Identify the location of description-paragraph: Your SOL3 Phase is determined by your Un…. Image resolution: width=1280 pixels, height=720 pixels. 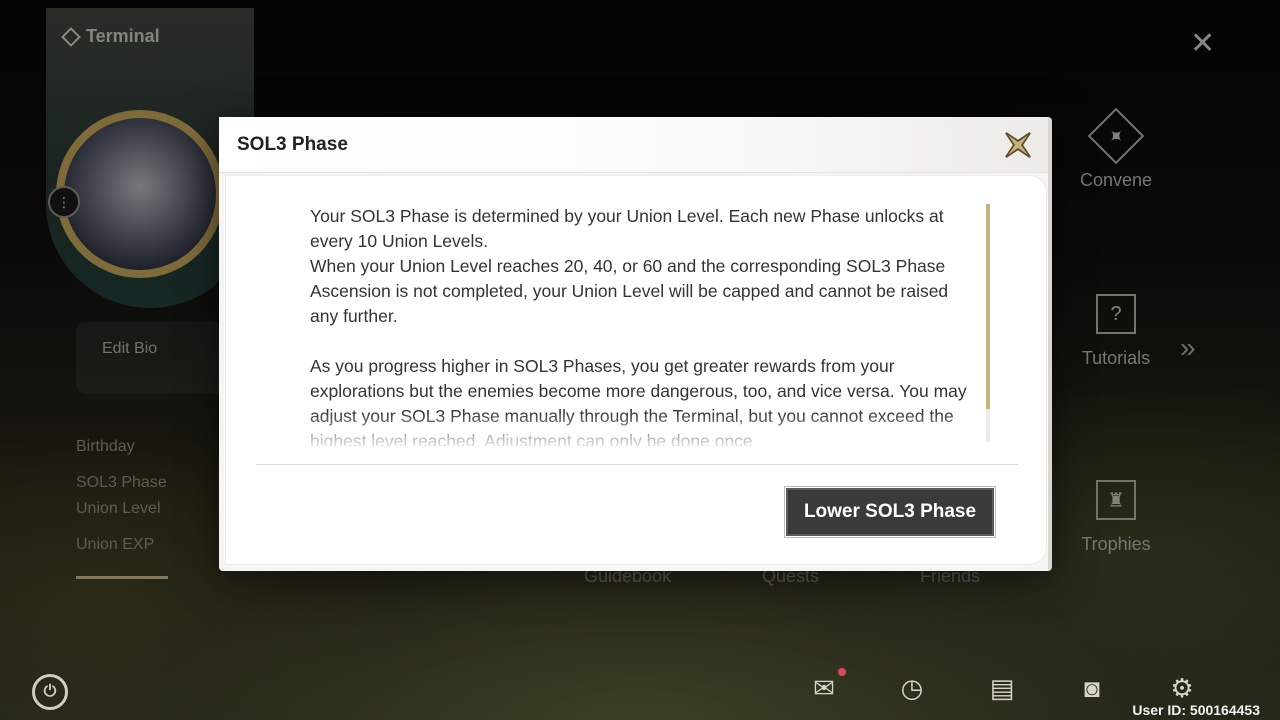
(640, 266).